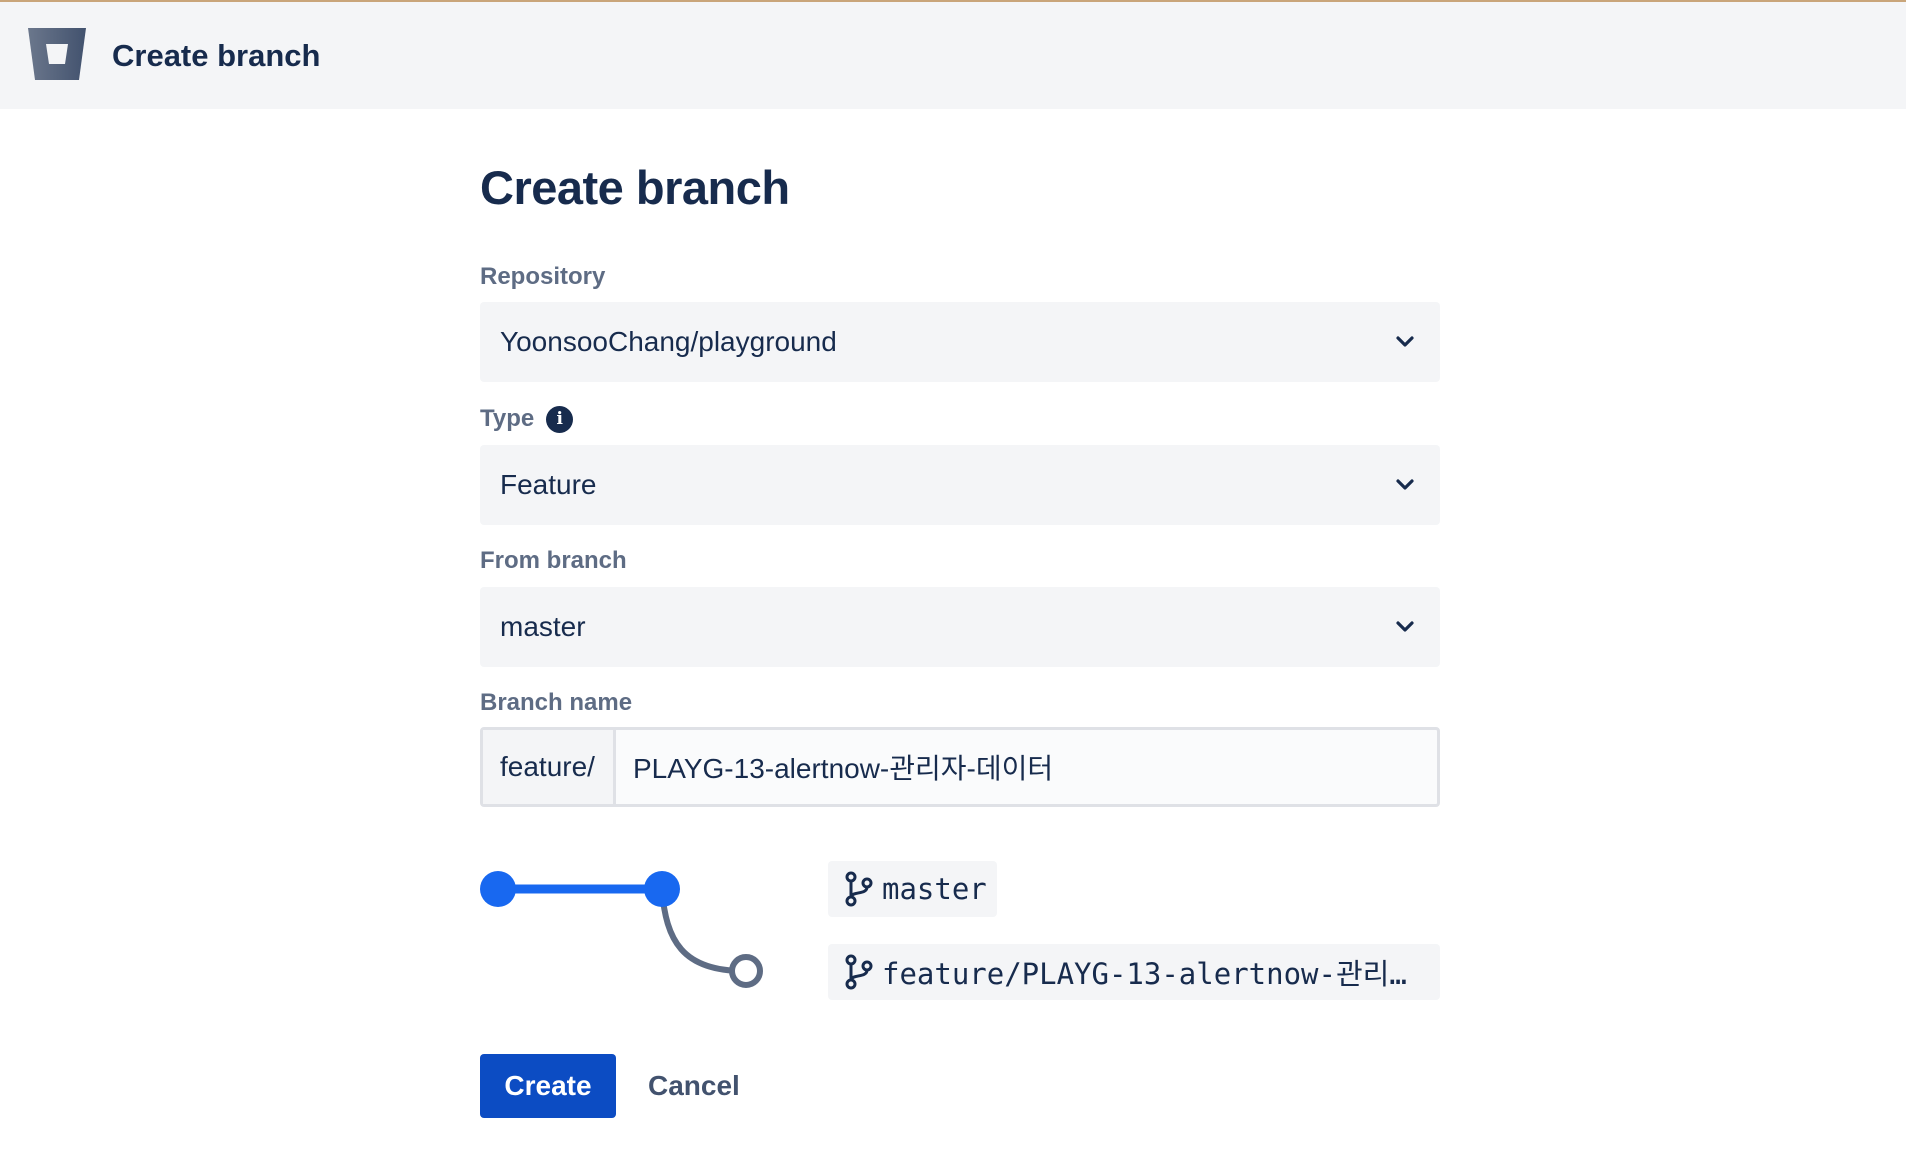 Image resolution: width=1906 pixels, height=1158 pixels. Describe the element at coordinates (953, 54) in the screenshot. I see `top-bar: Create branch` at that location.